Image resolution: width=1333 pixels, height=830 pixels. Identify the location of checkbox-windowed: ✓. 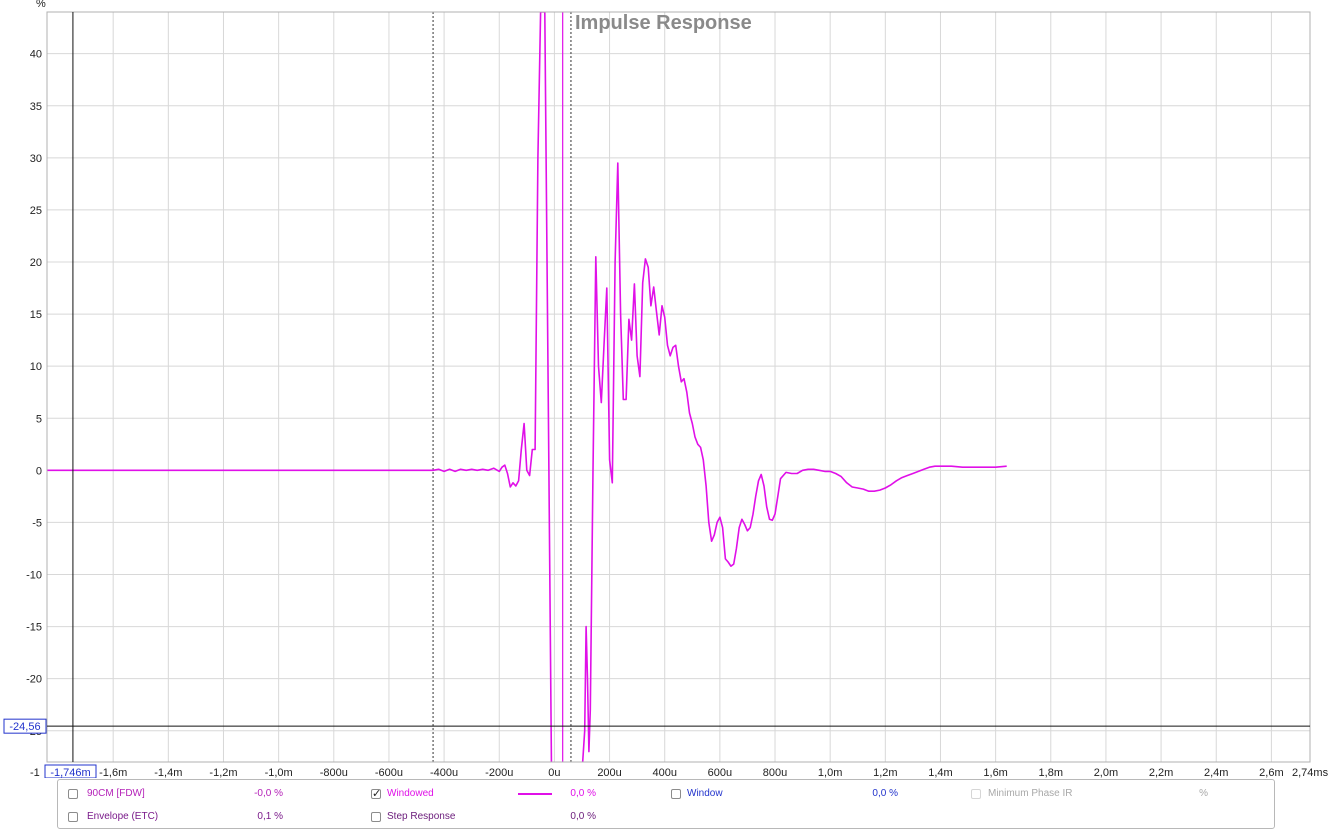
(376, 794).